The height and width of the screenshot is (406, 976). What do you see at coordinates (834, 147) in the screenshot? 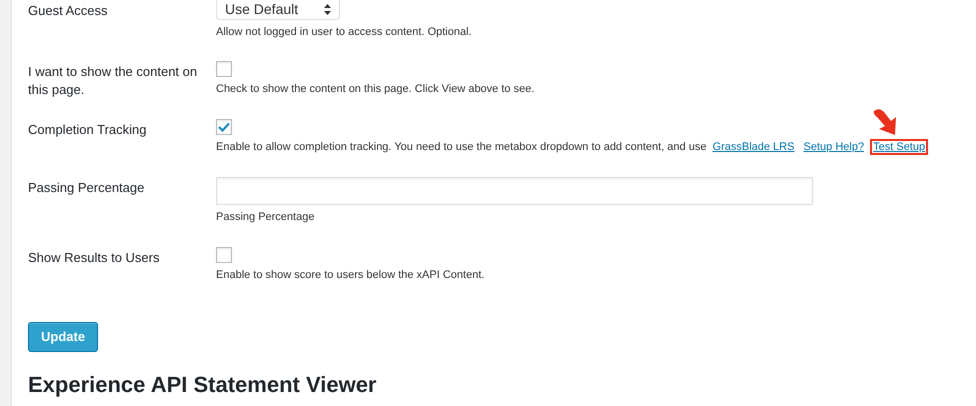
I see `help-link: Setup Help?` at bounding box center [834, 147].